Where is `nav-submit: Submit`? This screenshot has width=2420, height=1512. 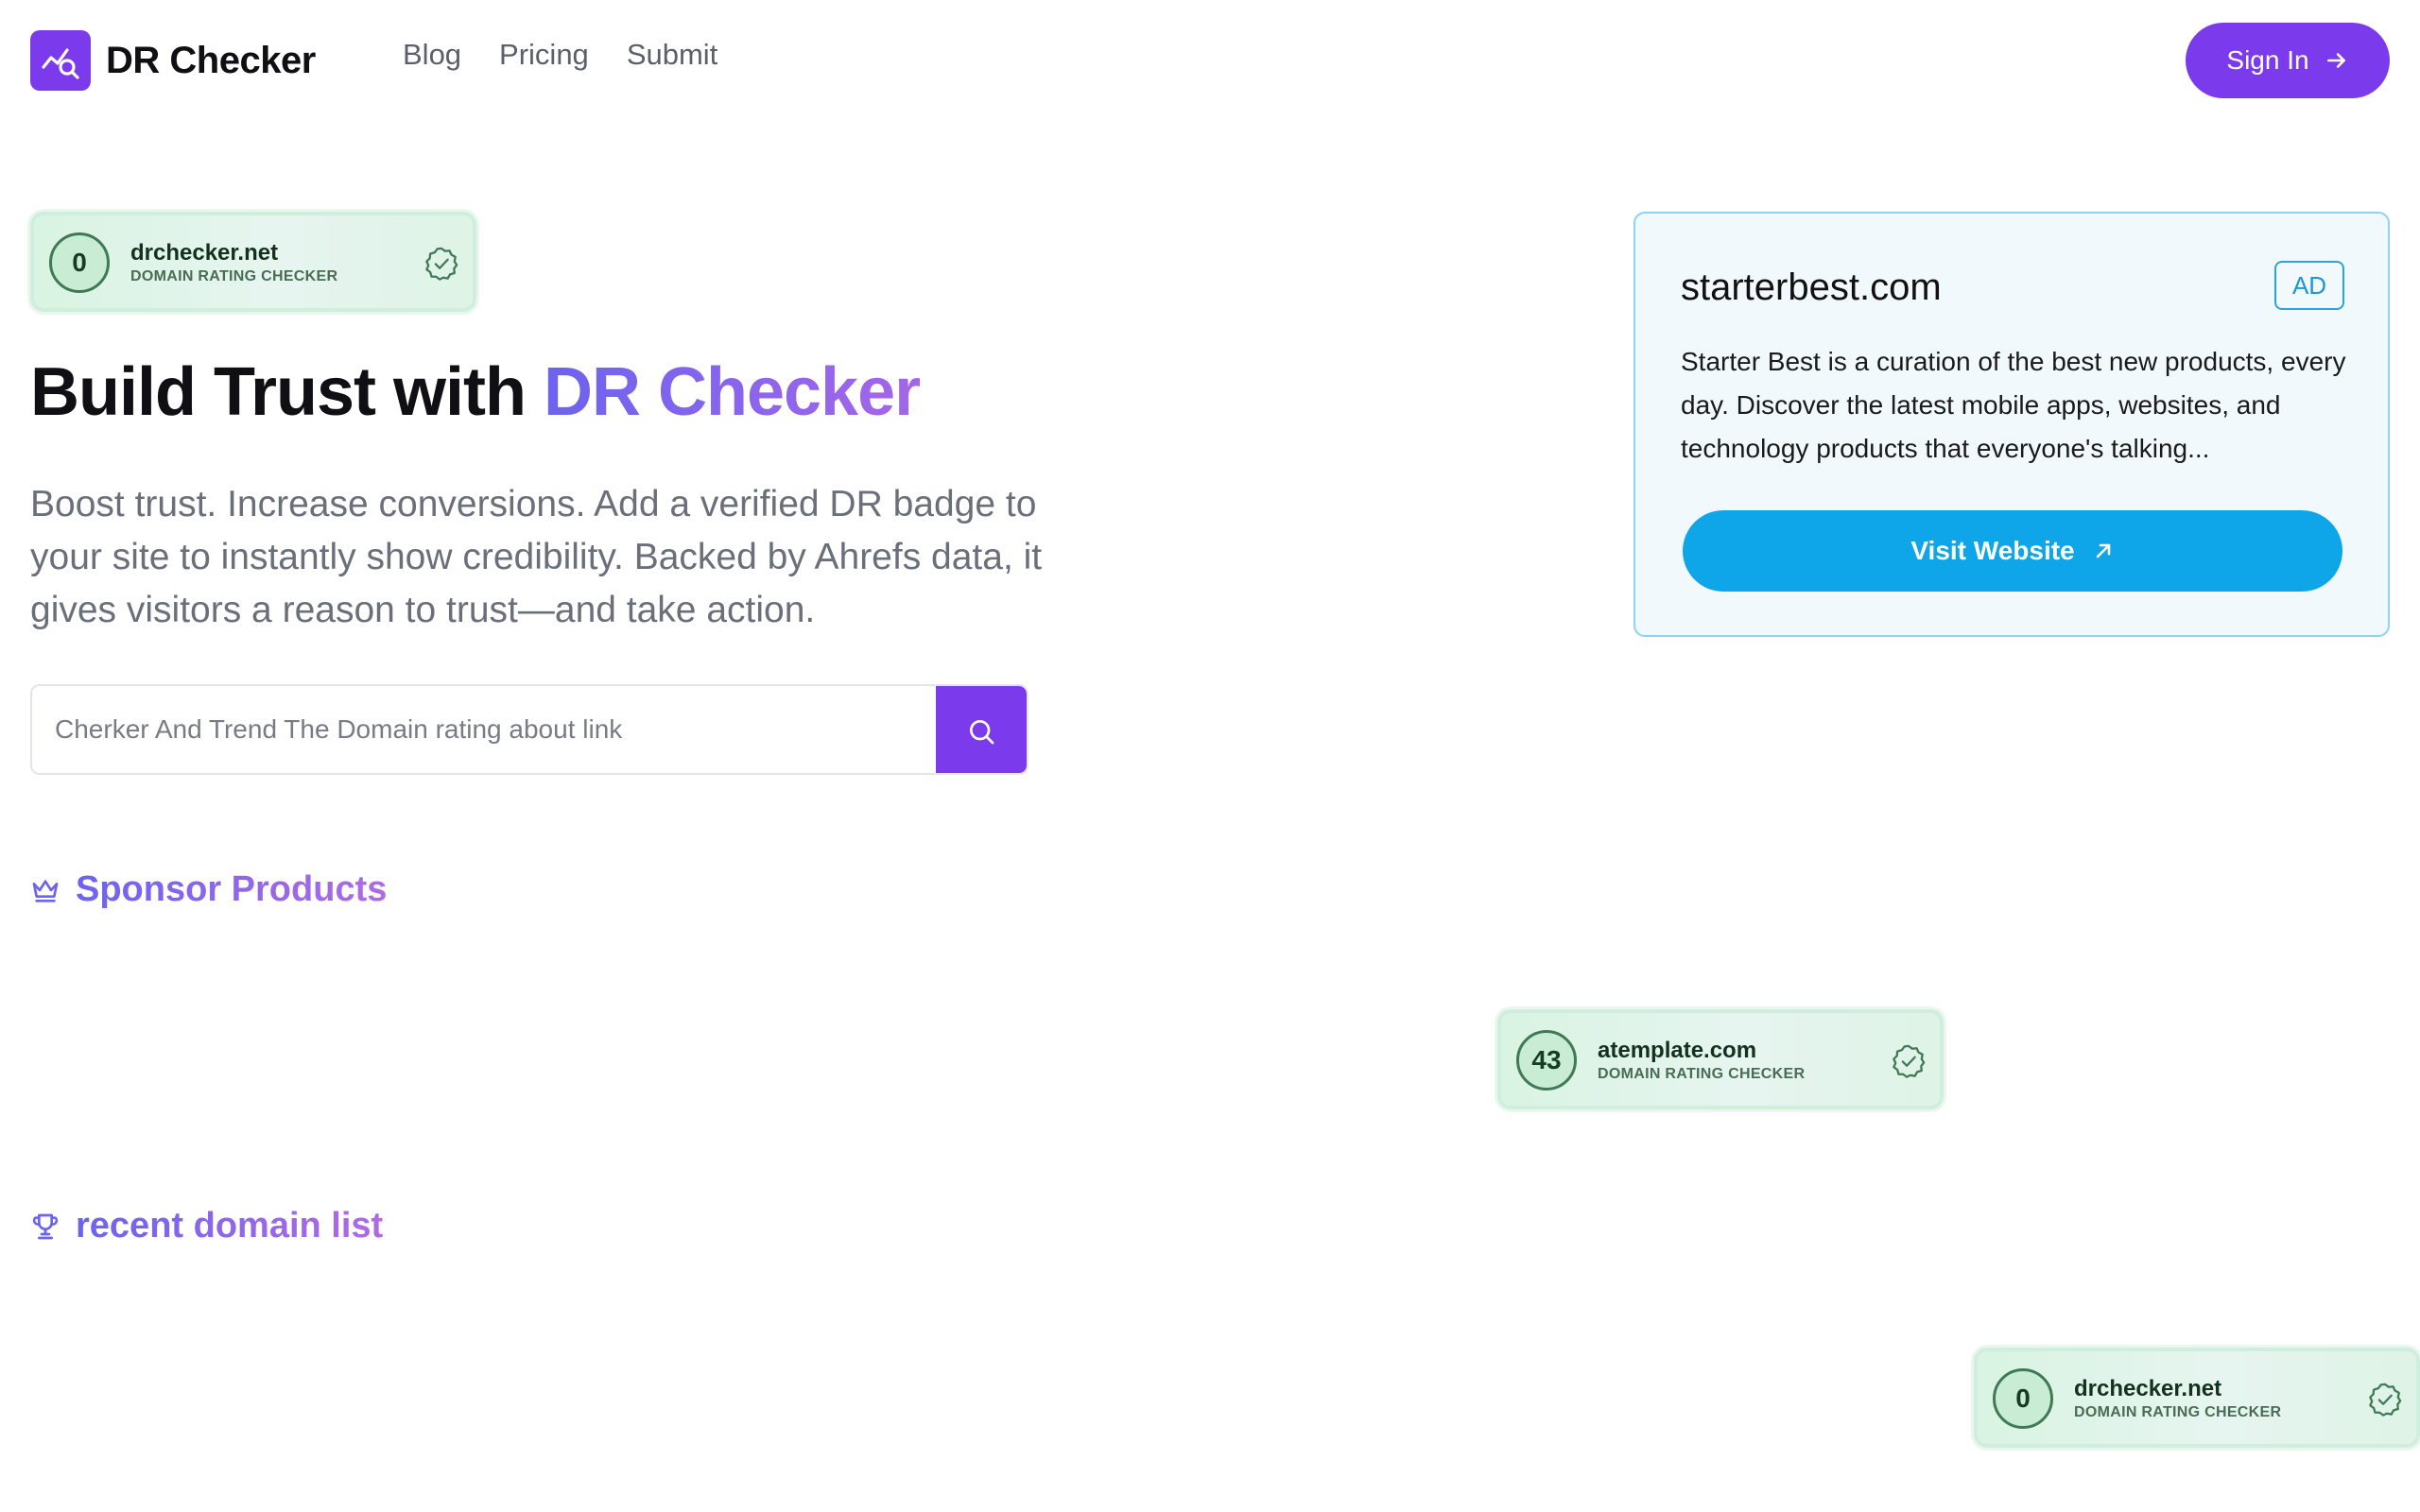
nav-submit: Submit is located at coordinates (672, 55).